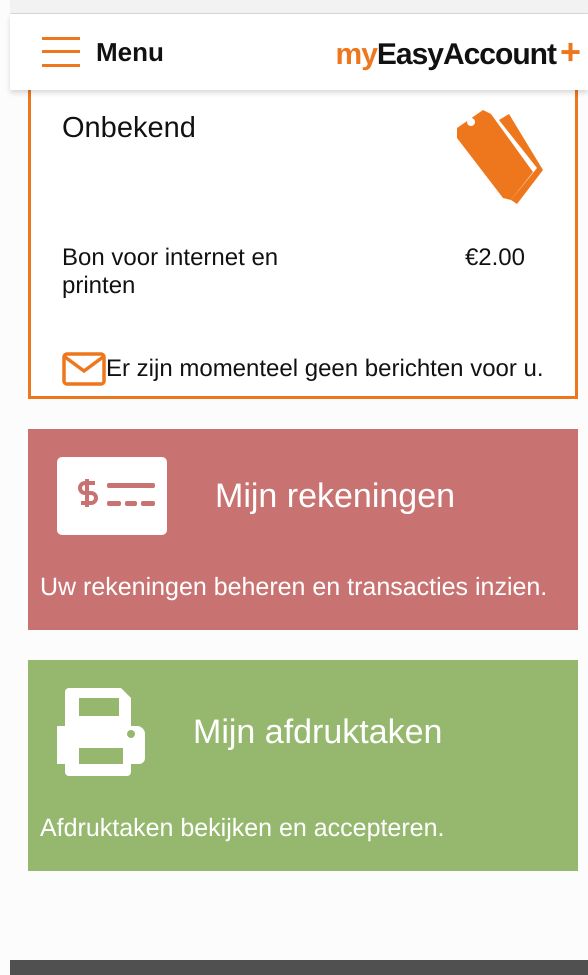 The height and width of the screenshot is (975, 588). What do you see at coordinates (101, 732) in the screenshot?
I see `printer-icon` at bounding box center [101, 732].